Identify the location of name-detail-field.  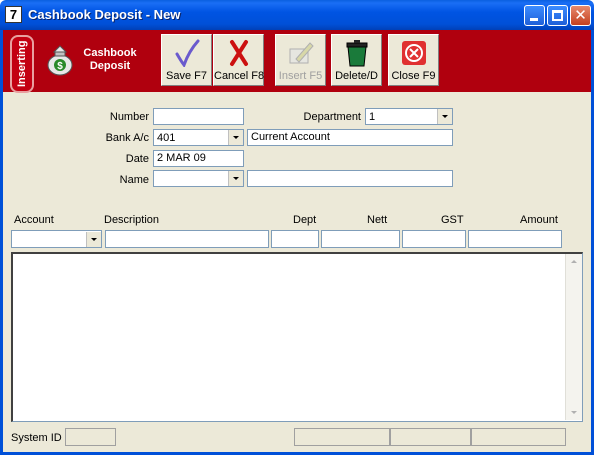
(350, 178).